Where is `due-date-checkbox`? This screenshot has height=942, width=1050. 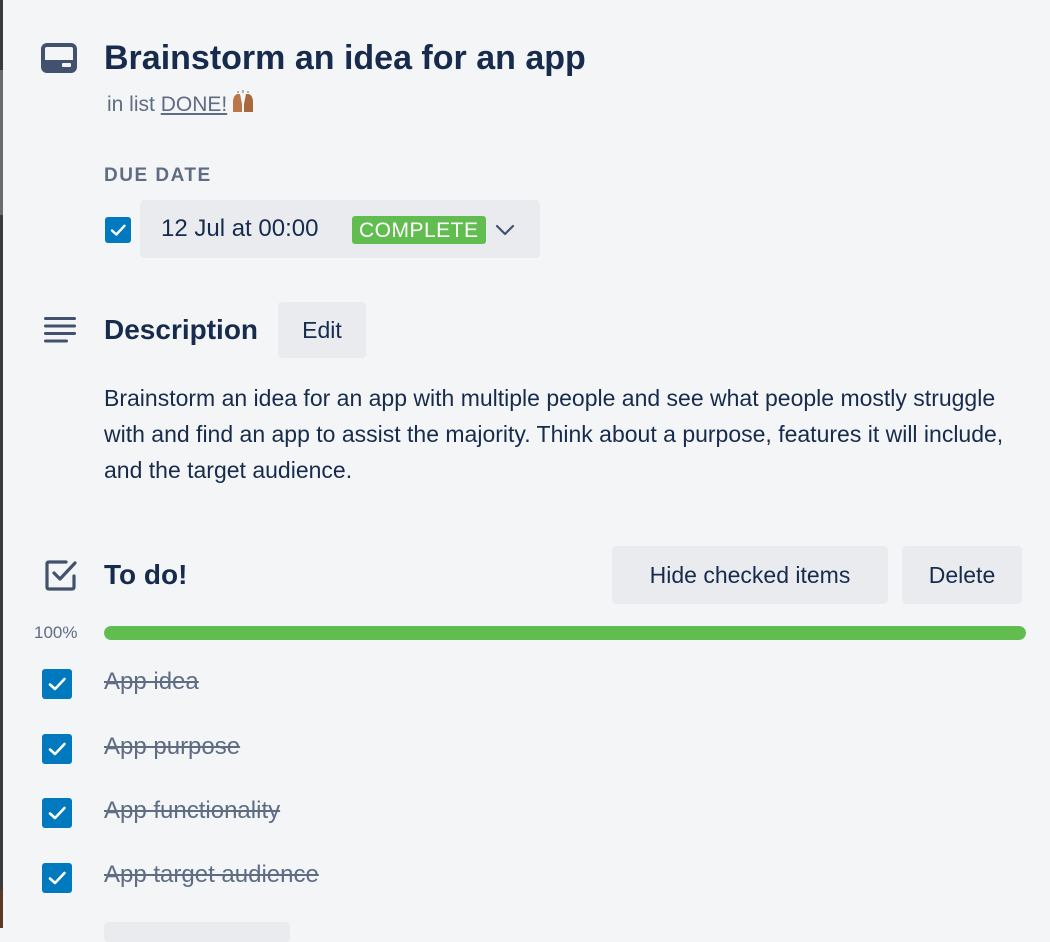 due-date-checkbox is located at coordinates (118, 230).